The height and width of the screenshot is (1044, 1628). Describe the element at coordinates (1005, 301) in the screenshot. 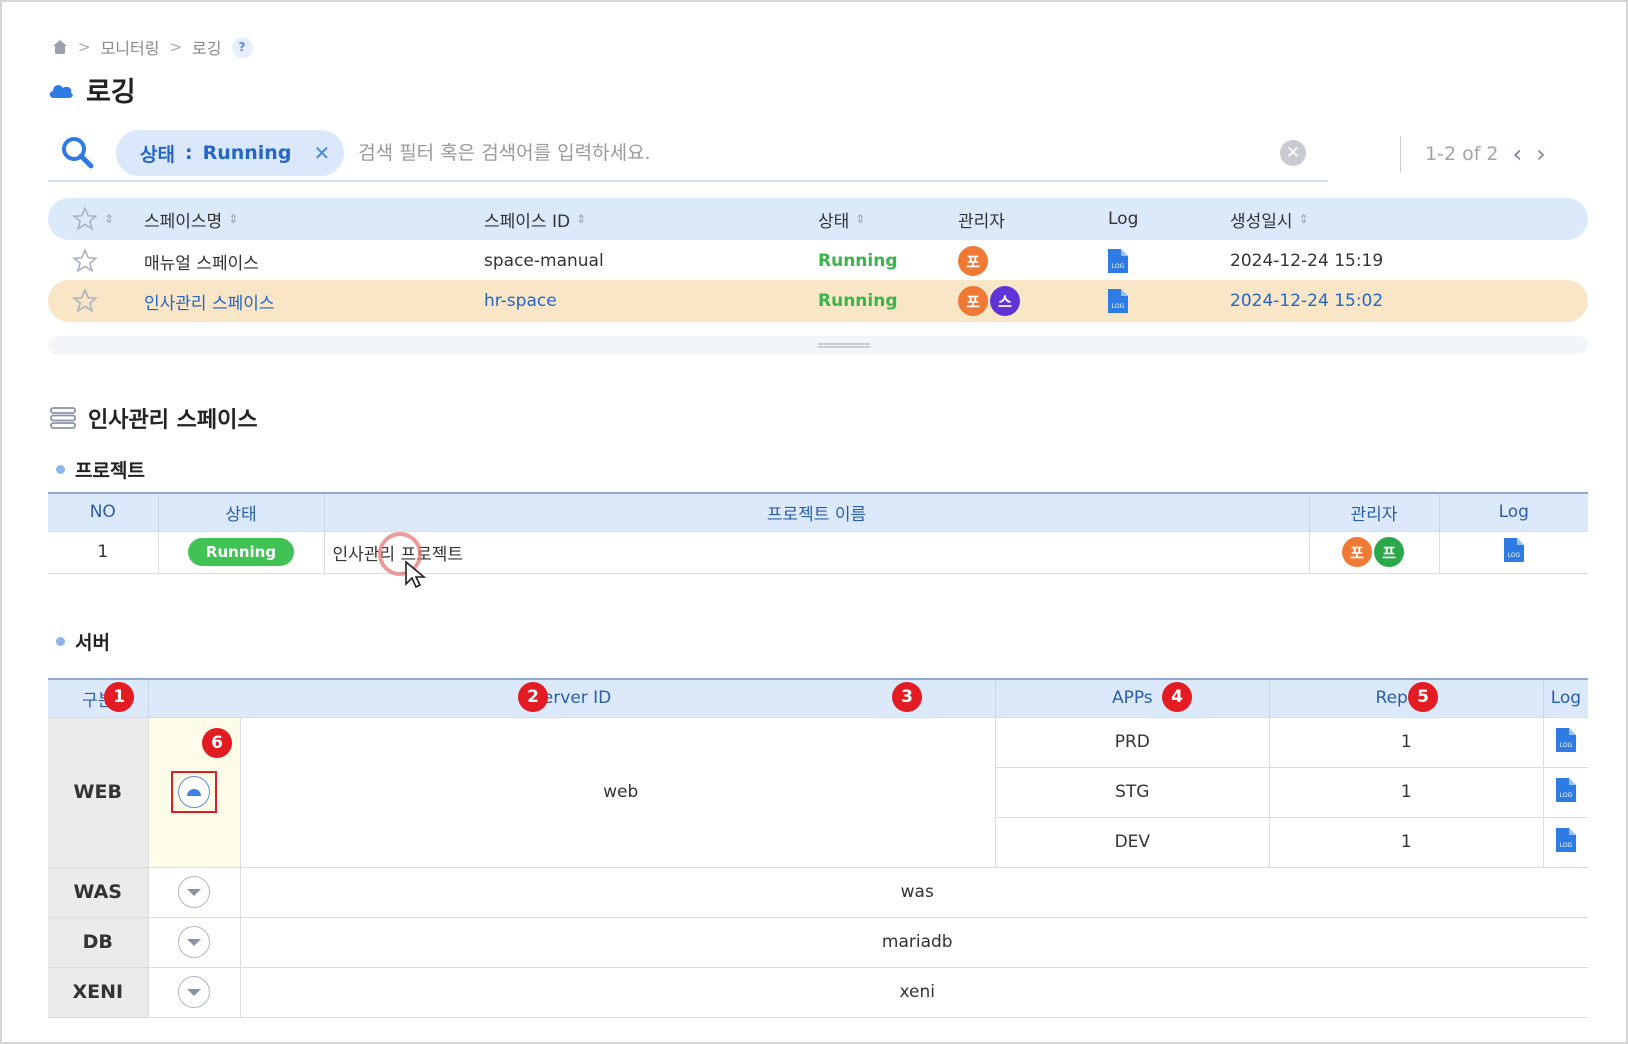

I see `avatar: 스` at that location.